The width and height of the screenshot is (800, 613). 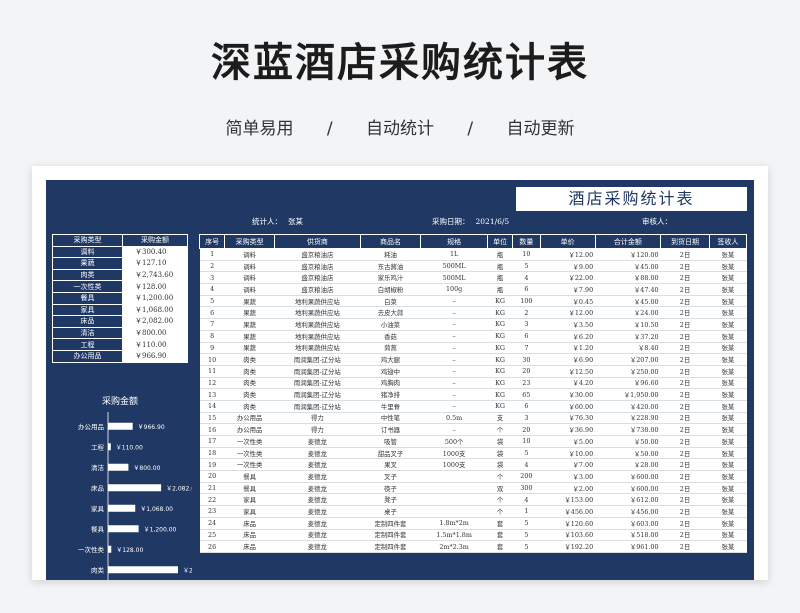 I want to click on table-cell: 鸡大腿, so click(x=390, y=359).